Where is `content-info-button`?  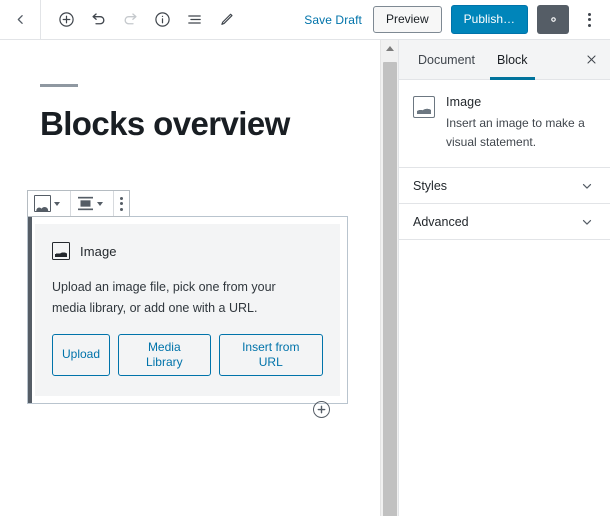 content-info-button is located at coordinates (162, 20).